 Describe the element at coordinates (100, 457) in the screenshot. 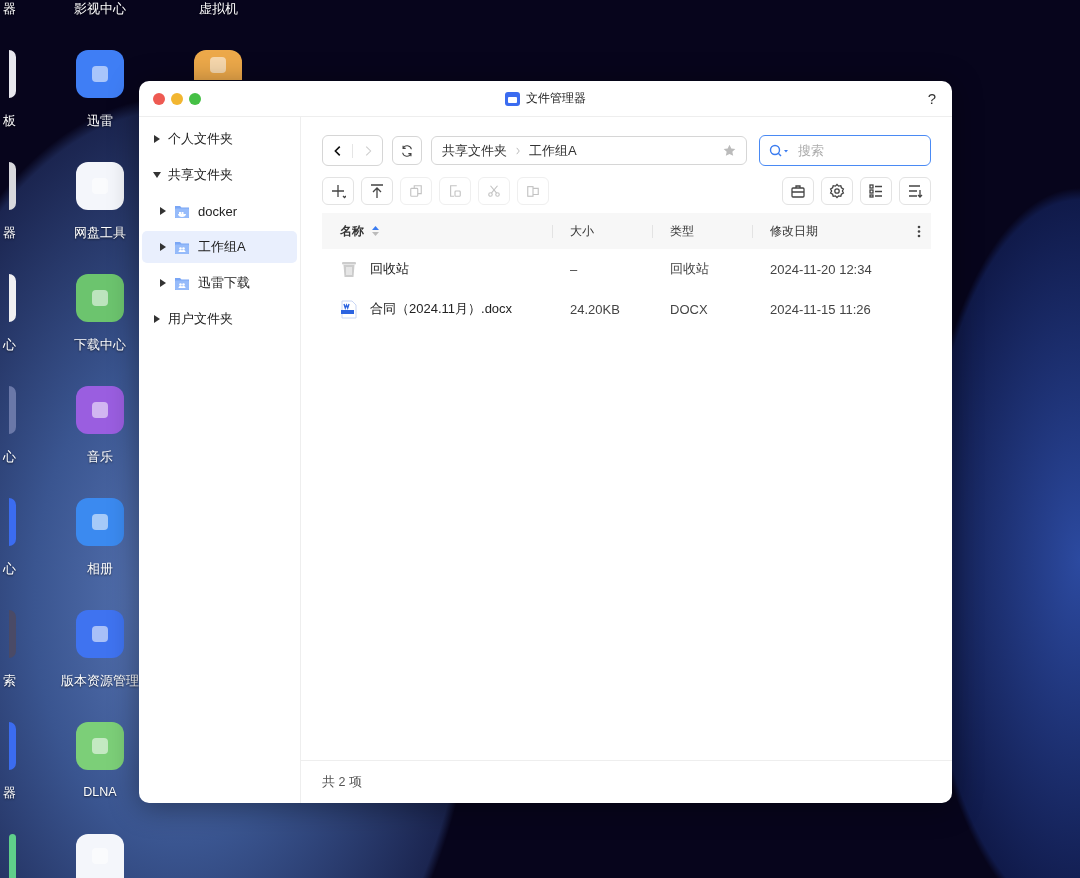

I see `app-label: 音乐` at that location.